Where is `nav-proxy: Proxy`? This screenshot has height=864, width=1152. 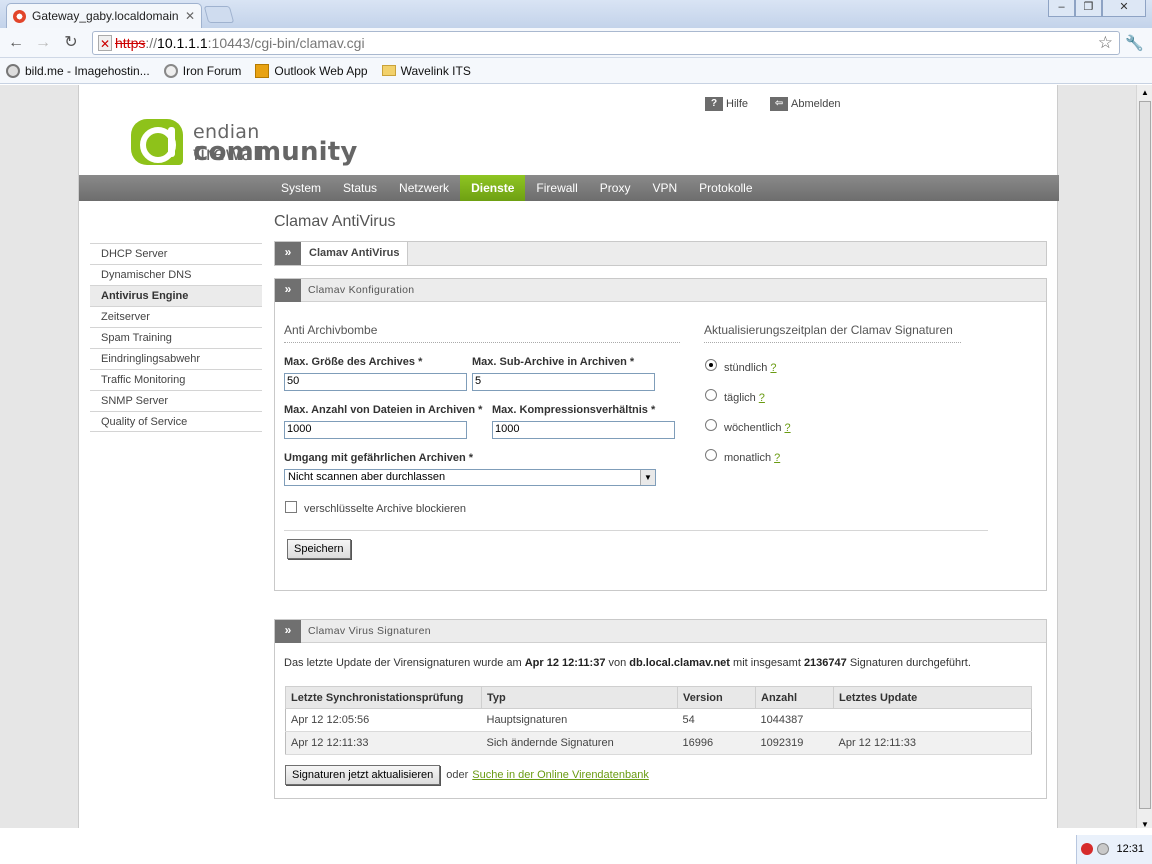 nav-proxy: Proxy is located at coordinates (615, 188).